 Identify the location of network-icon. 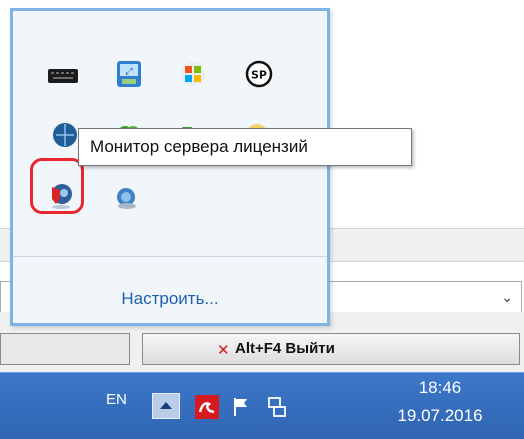
(277, 407).